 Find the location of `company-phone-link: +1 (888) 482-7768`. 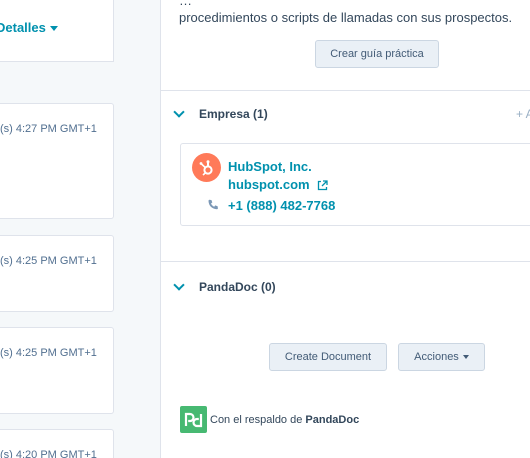

company-phone-link: +1 (888) 482-7768 is located at coordinates (281, 205).